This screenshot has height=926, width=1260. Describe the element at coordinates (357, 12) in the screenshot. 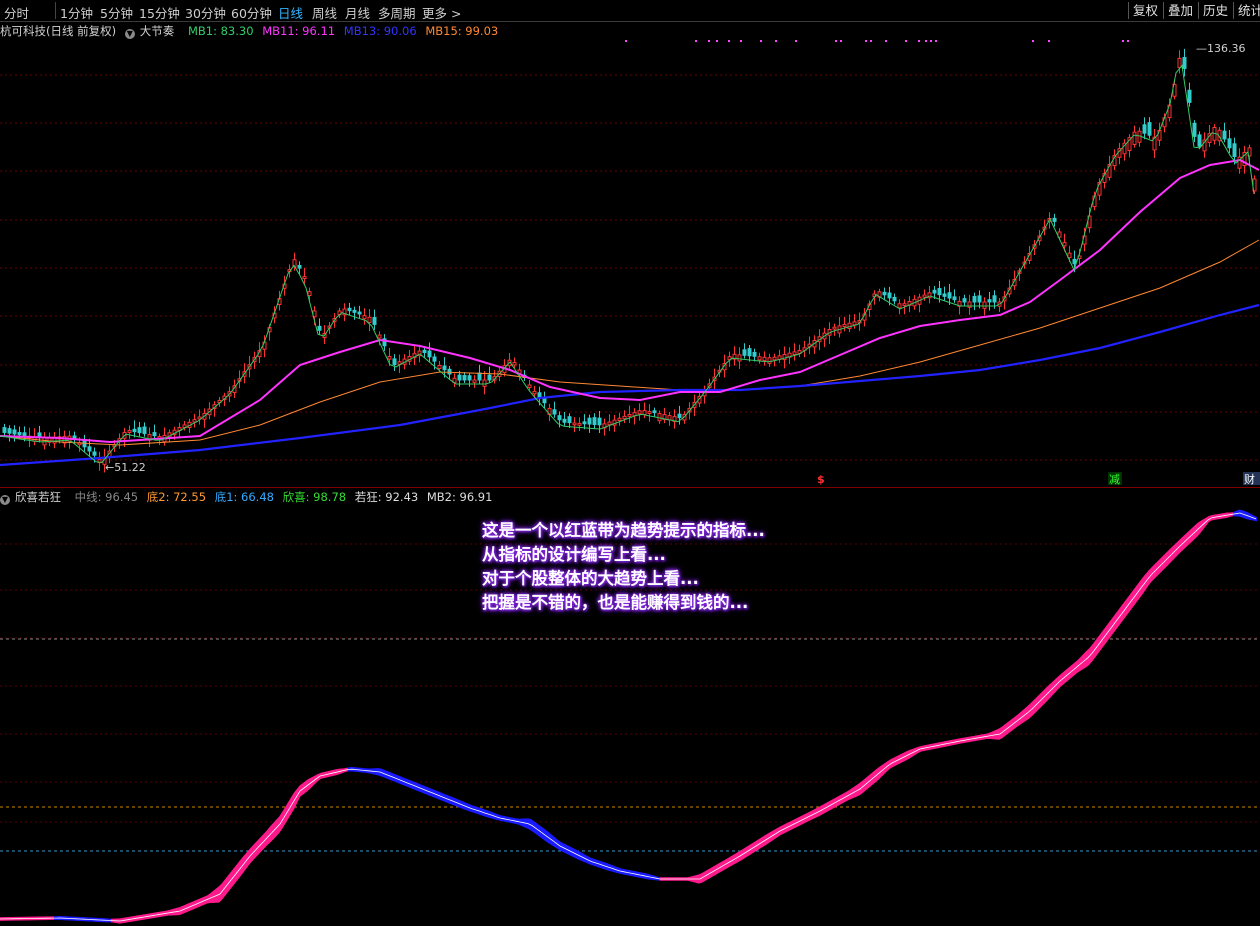

I see `tab-monthly: 月线` at that location.